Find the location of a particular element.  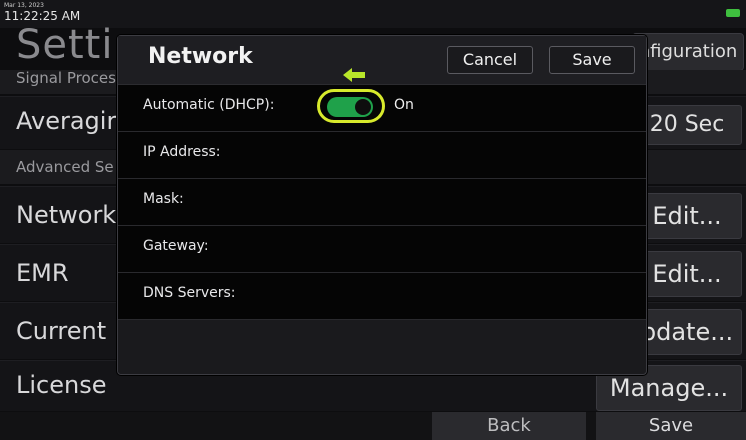

row-label: License is located at coordinates (61, 385).